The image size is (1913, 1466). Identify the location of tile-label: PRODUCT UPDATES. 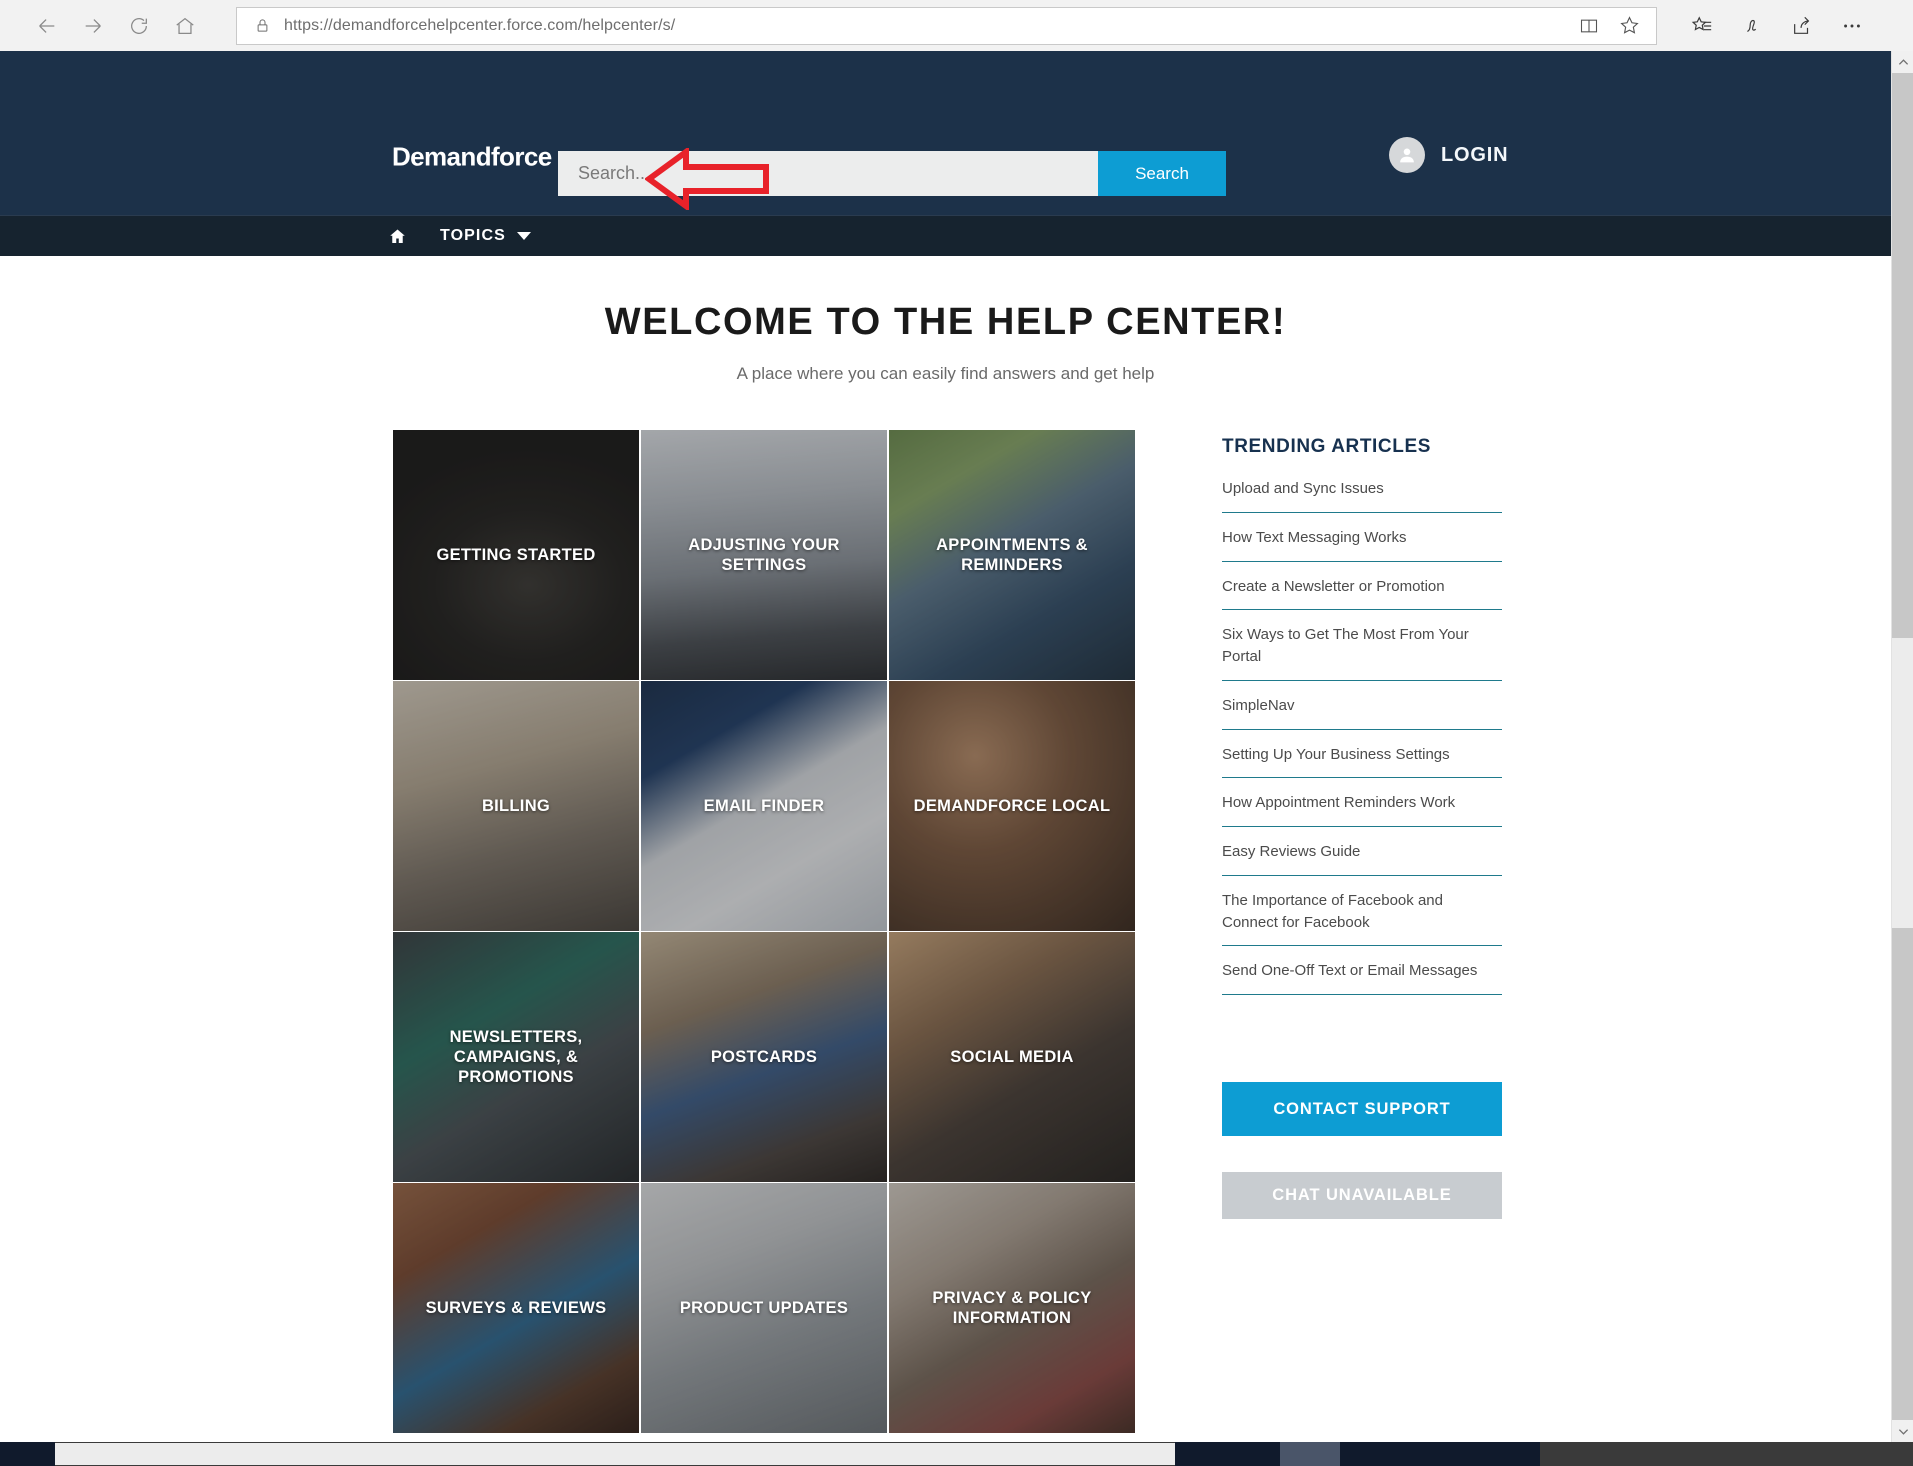
(764, 1307).